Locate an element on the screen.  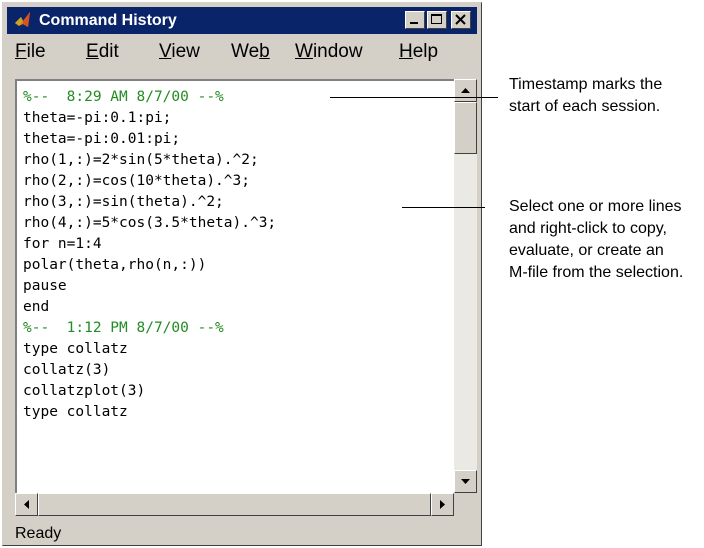
status-bar: Ready is located at coordinates (242, 533).